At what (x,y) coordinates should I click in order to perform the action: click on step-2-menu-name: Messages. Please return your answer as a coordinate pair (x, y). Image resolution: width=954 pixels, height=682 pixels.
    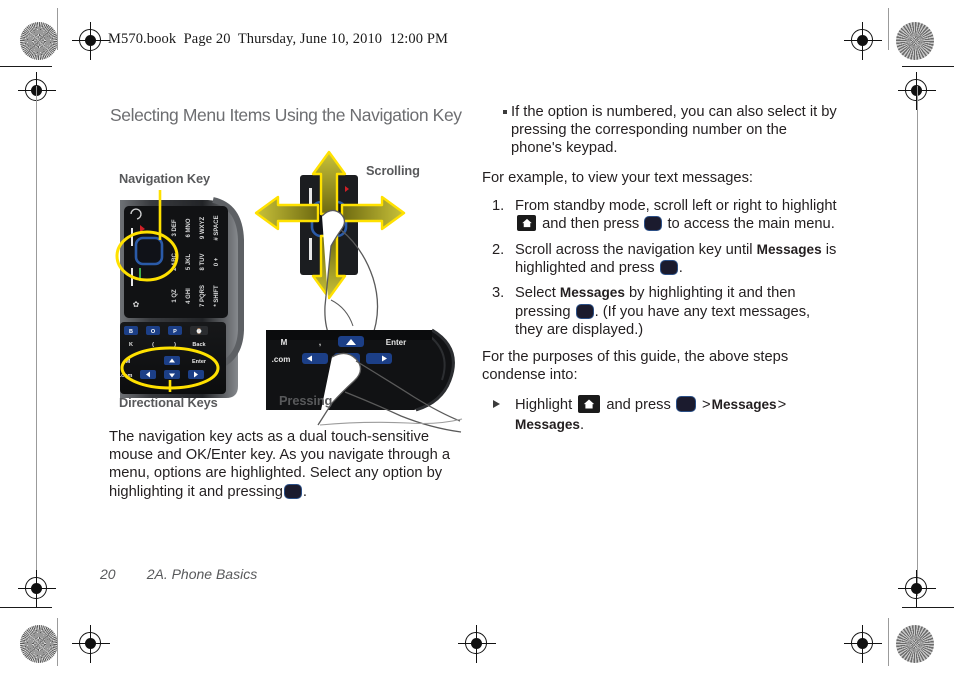
    Looking at the image, I should click on (789, 249).